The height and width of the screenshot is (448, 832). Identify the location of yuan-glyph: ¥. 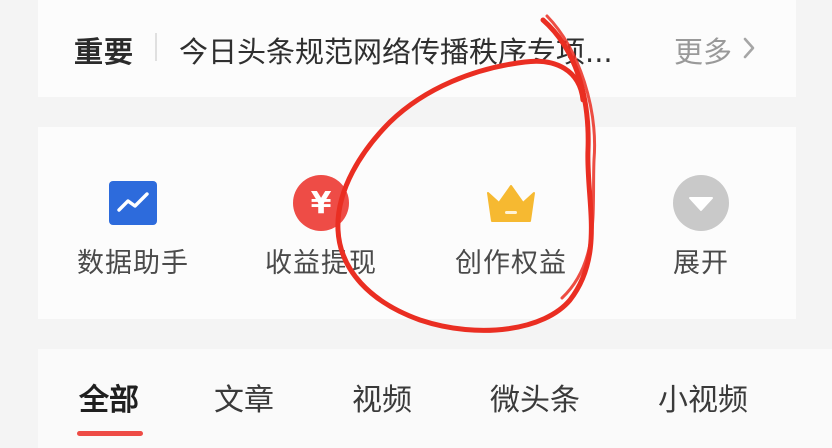
(321, 203).